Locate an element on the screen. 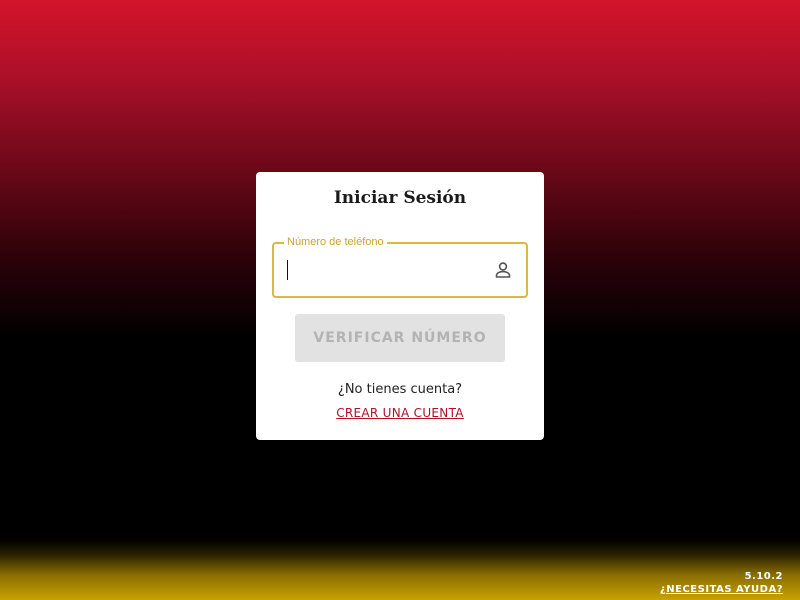 The width and height of the screenshot is (800, 600). verify-number-button: VERIFICAR NÚMERO is located at coordinates (400, 338).